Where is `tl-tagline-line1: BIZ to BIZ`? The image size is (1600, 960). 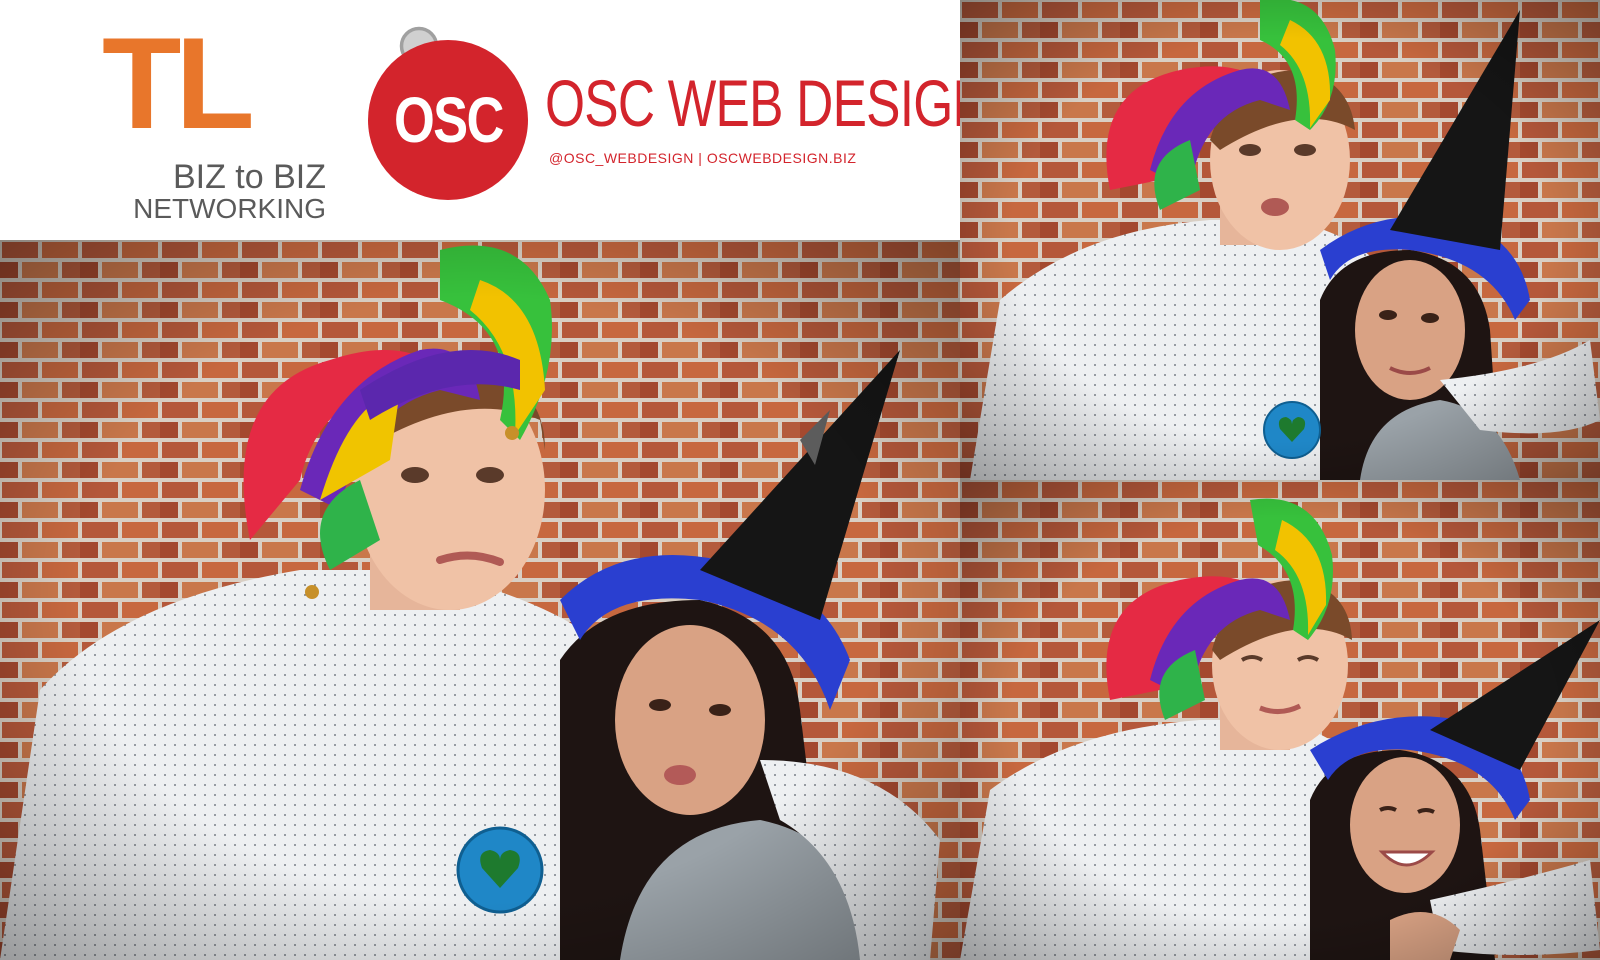 tl-tagline-line1: BIZ to BIZ is located at coordinates (249, 177).